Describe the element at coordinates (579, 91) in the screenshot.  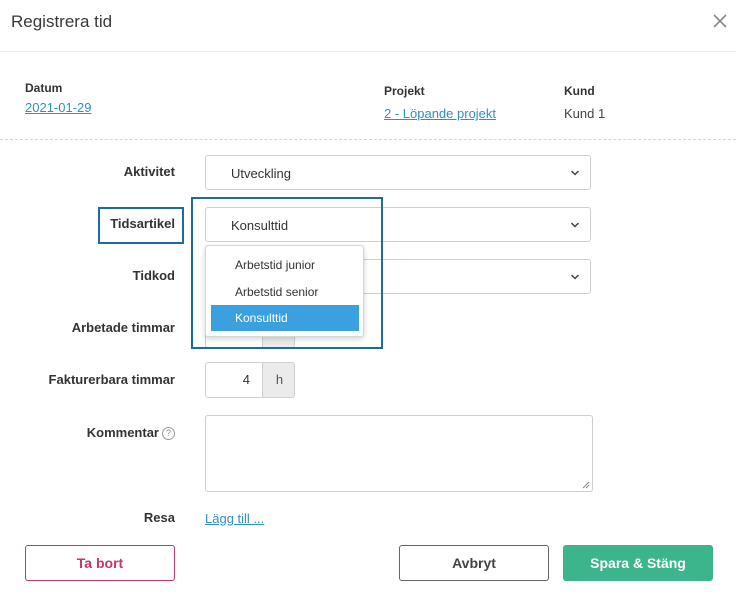
I see `kund-label: Kund` at that location.